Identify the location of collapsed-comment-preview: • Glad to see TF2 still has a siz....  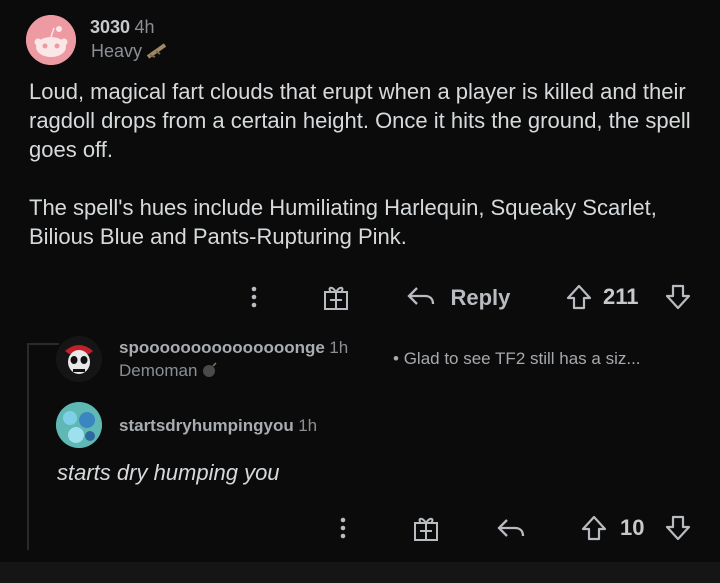
(517, 359).